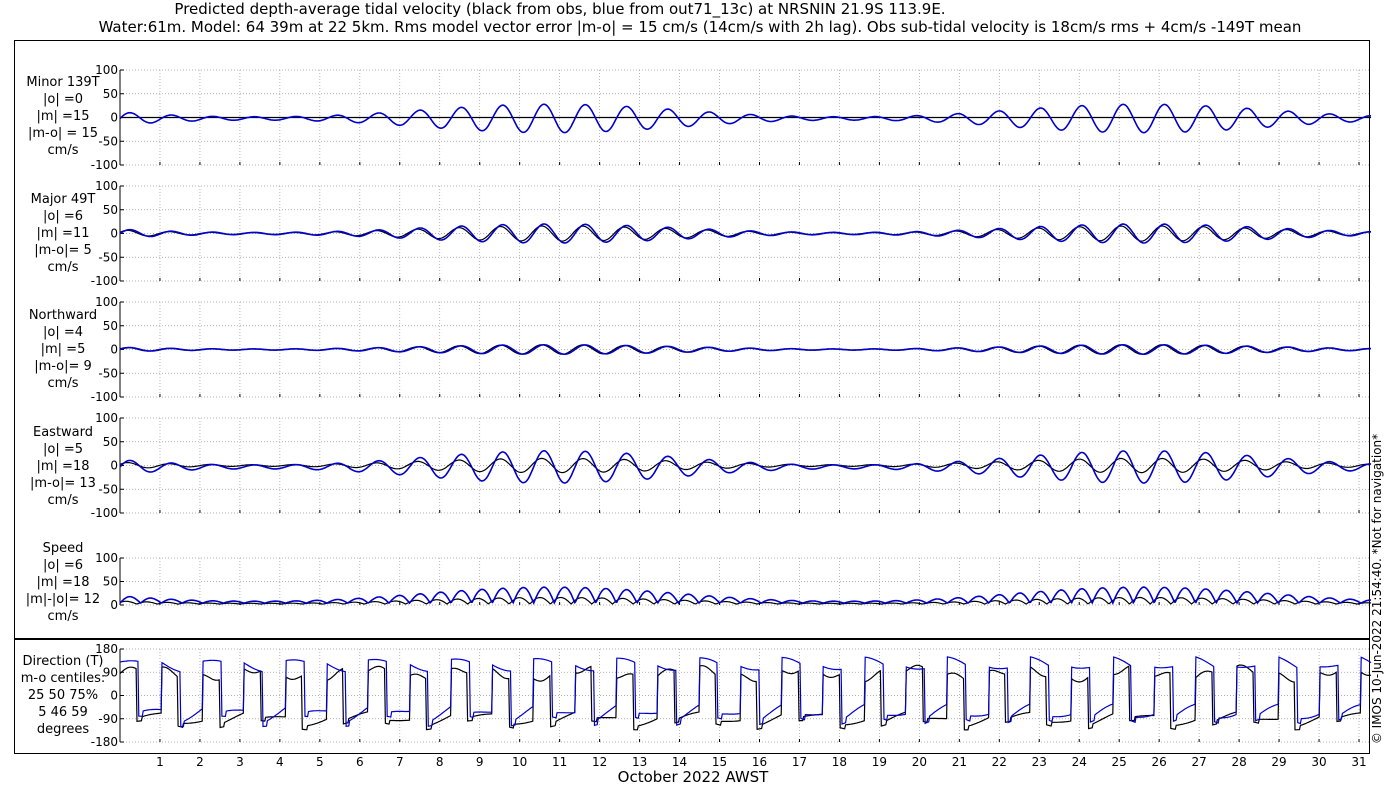  What do you see at coordinates (108, 489) in the screenshot?
I see `y-tick-label-eastward-3: -50` at bounding box center [108, 489].